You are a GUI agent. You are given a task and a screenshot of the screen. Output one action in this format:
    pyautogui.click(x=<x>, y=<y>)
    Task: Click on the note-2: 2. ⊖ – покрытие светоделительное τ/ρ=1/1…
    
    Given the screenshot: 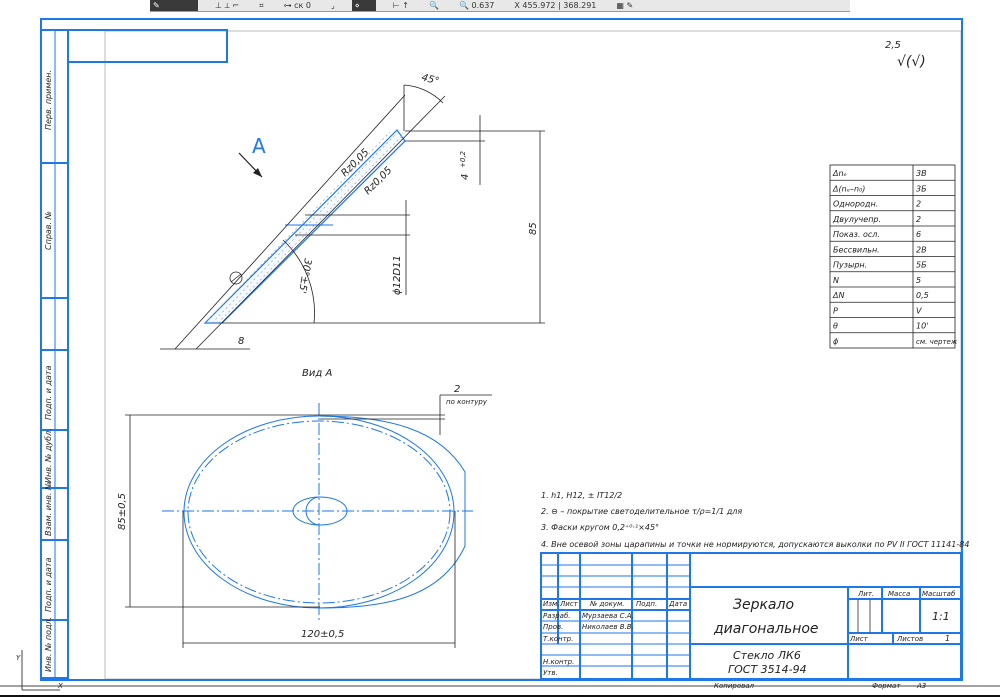 What is the action you would take?
    pyautogui.click(x=641, y=511)
    